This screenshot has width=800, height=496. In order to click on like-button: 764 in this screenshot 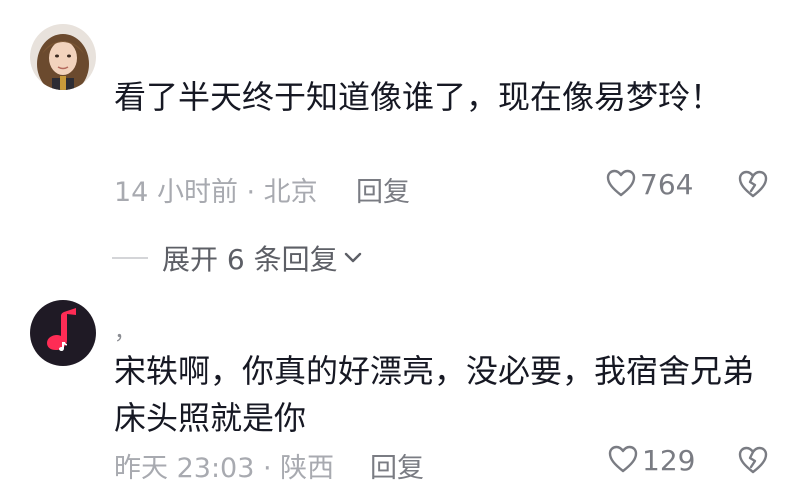, I will do `click(649, 184)`.